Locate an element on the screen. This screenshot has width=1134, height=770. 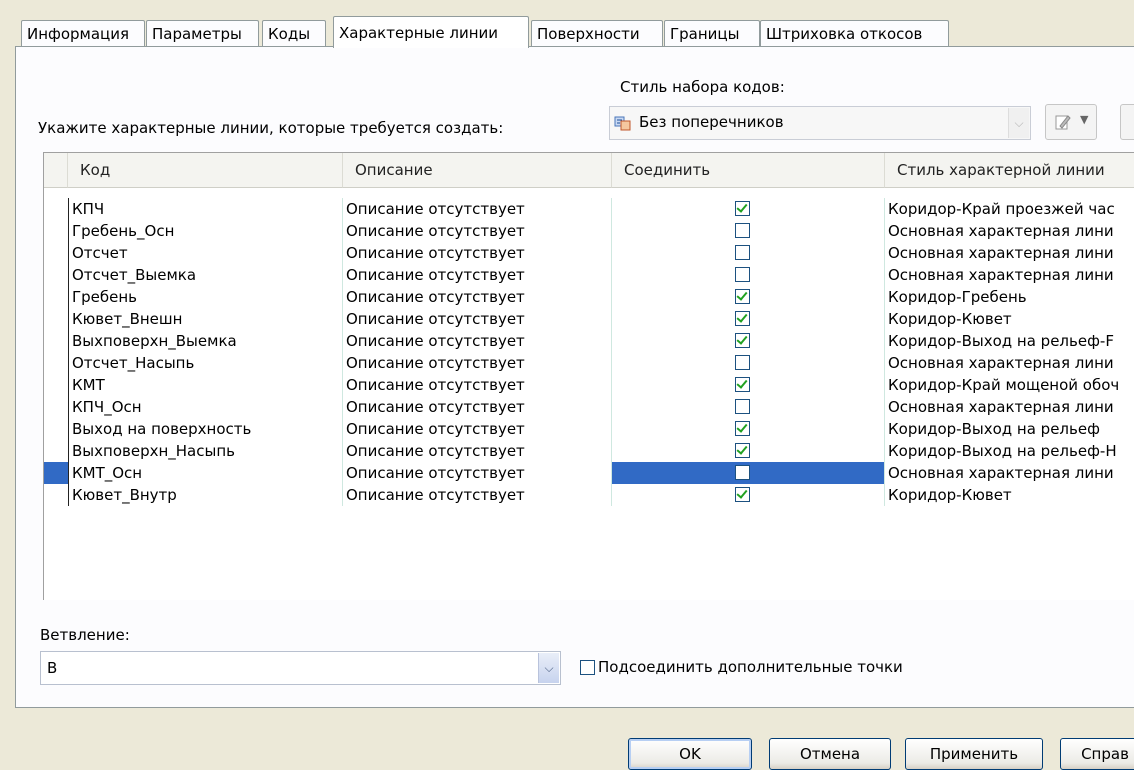
cell-code: КПЧ_Осн is located at coordinates (205, 407).